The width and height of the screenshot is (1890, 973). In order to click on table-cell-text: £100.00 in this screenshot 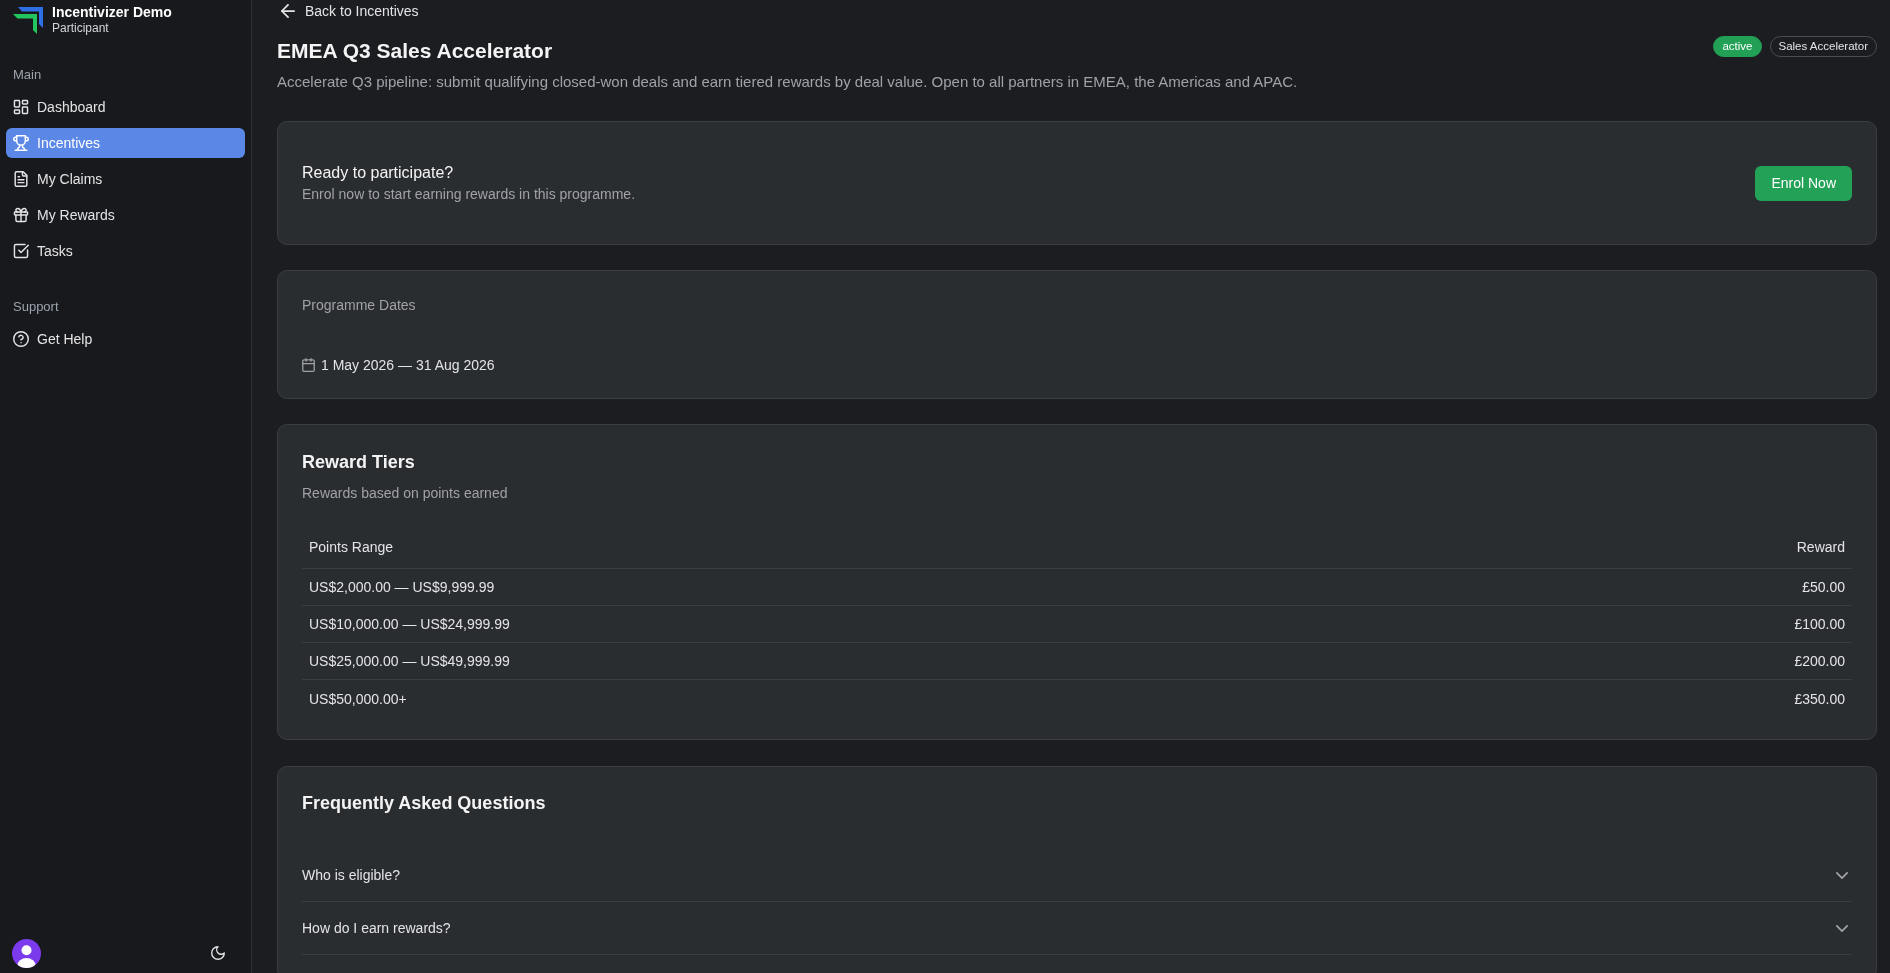, I will do `click(1819, 624)`.